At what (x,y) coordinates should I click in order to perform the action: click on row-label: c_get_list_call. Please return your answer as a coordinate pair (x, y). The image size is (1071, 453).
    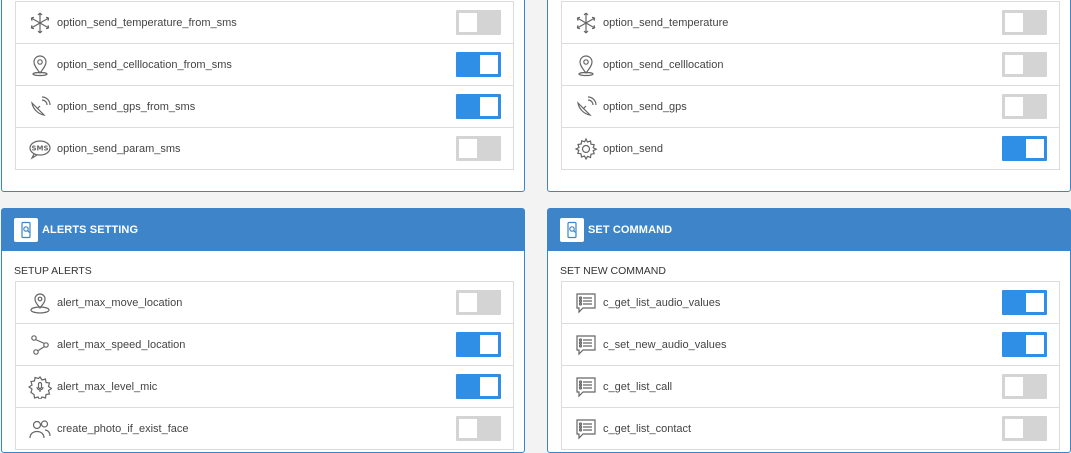
    Looking at the image, I should click on (638, 386).